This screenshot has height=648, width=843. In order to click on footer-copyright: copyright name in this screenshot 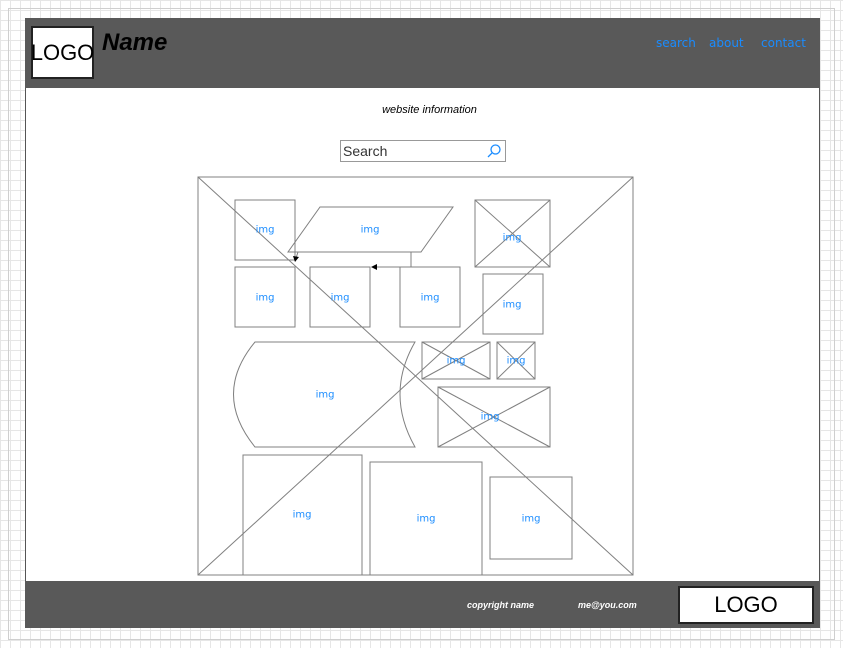, I will do `click(501, 605)`.